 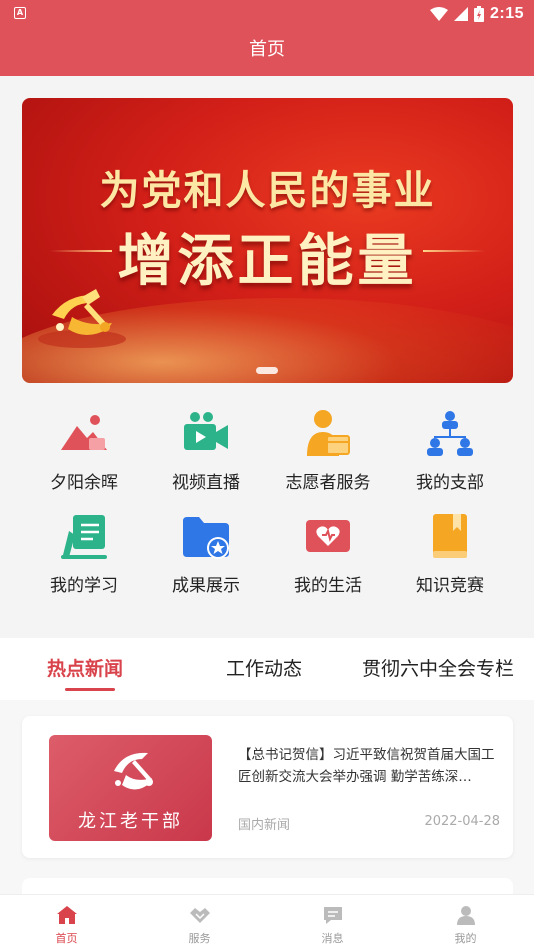 I want to click on status-icons: 2:15, so click(x=476, y=14).